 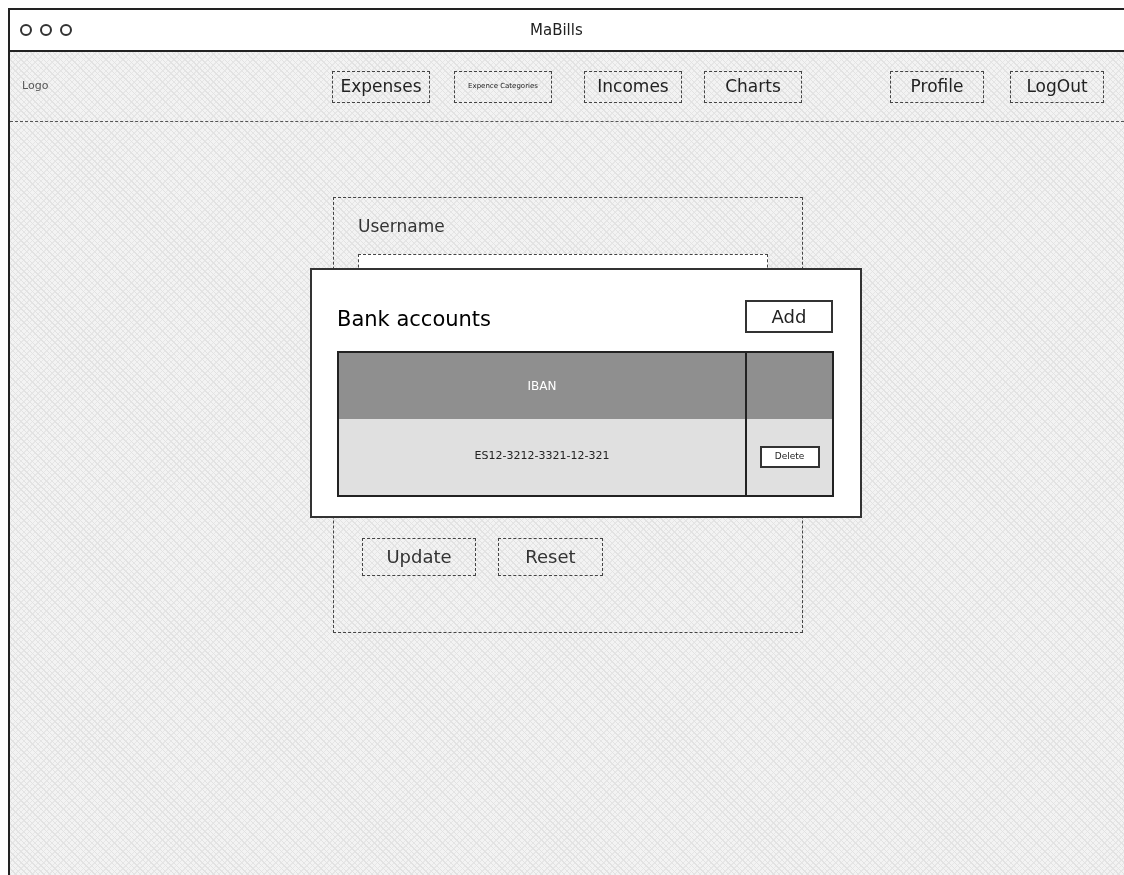 I want to click on add-button: Add, so click(x=789, y=317).